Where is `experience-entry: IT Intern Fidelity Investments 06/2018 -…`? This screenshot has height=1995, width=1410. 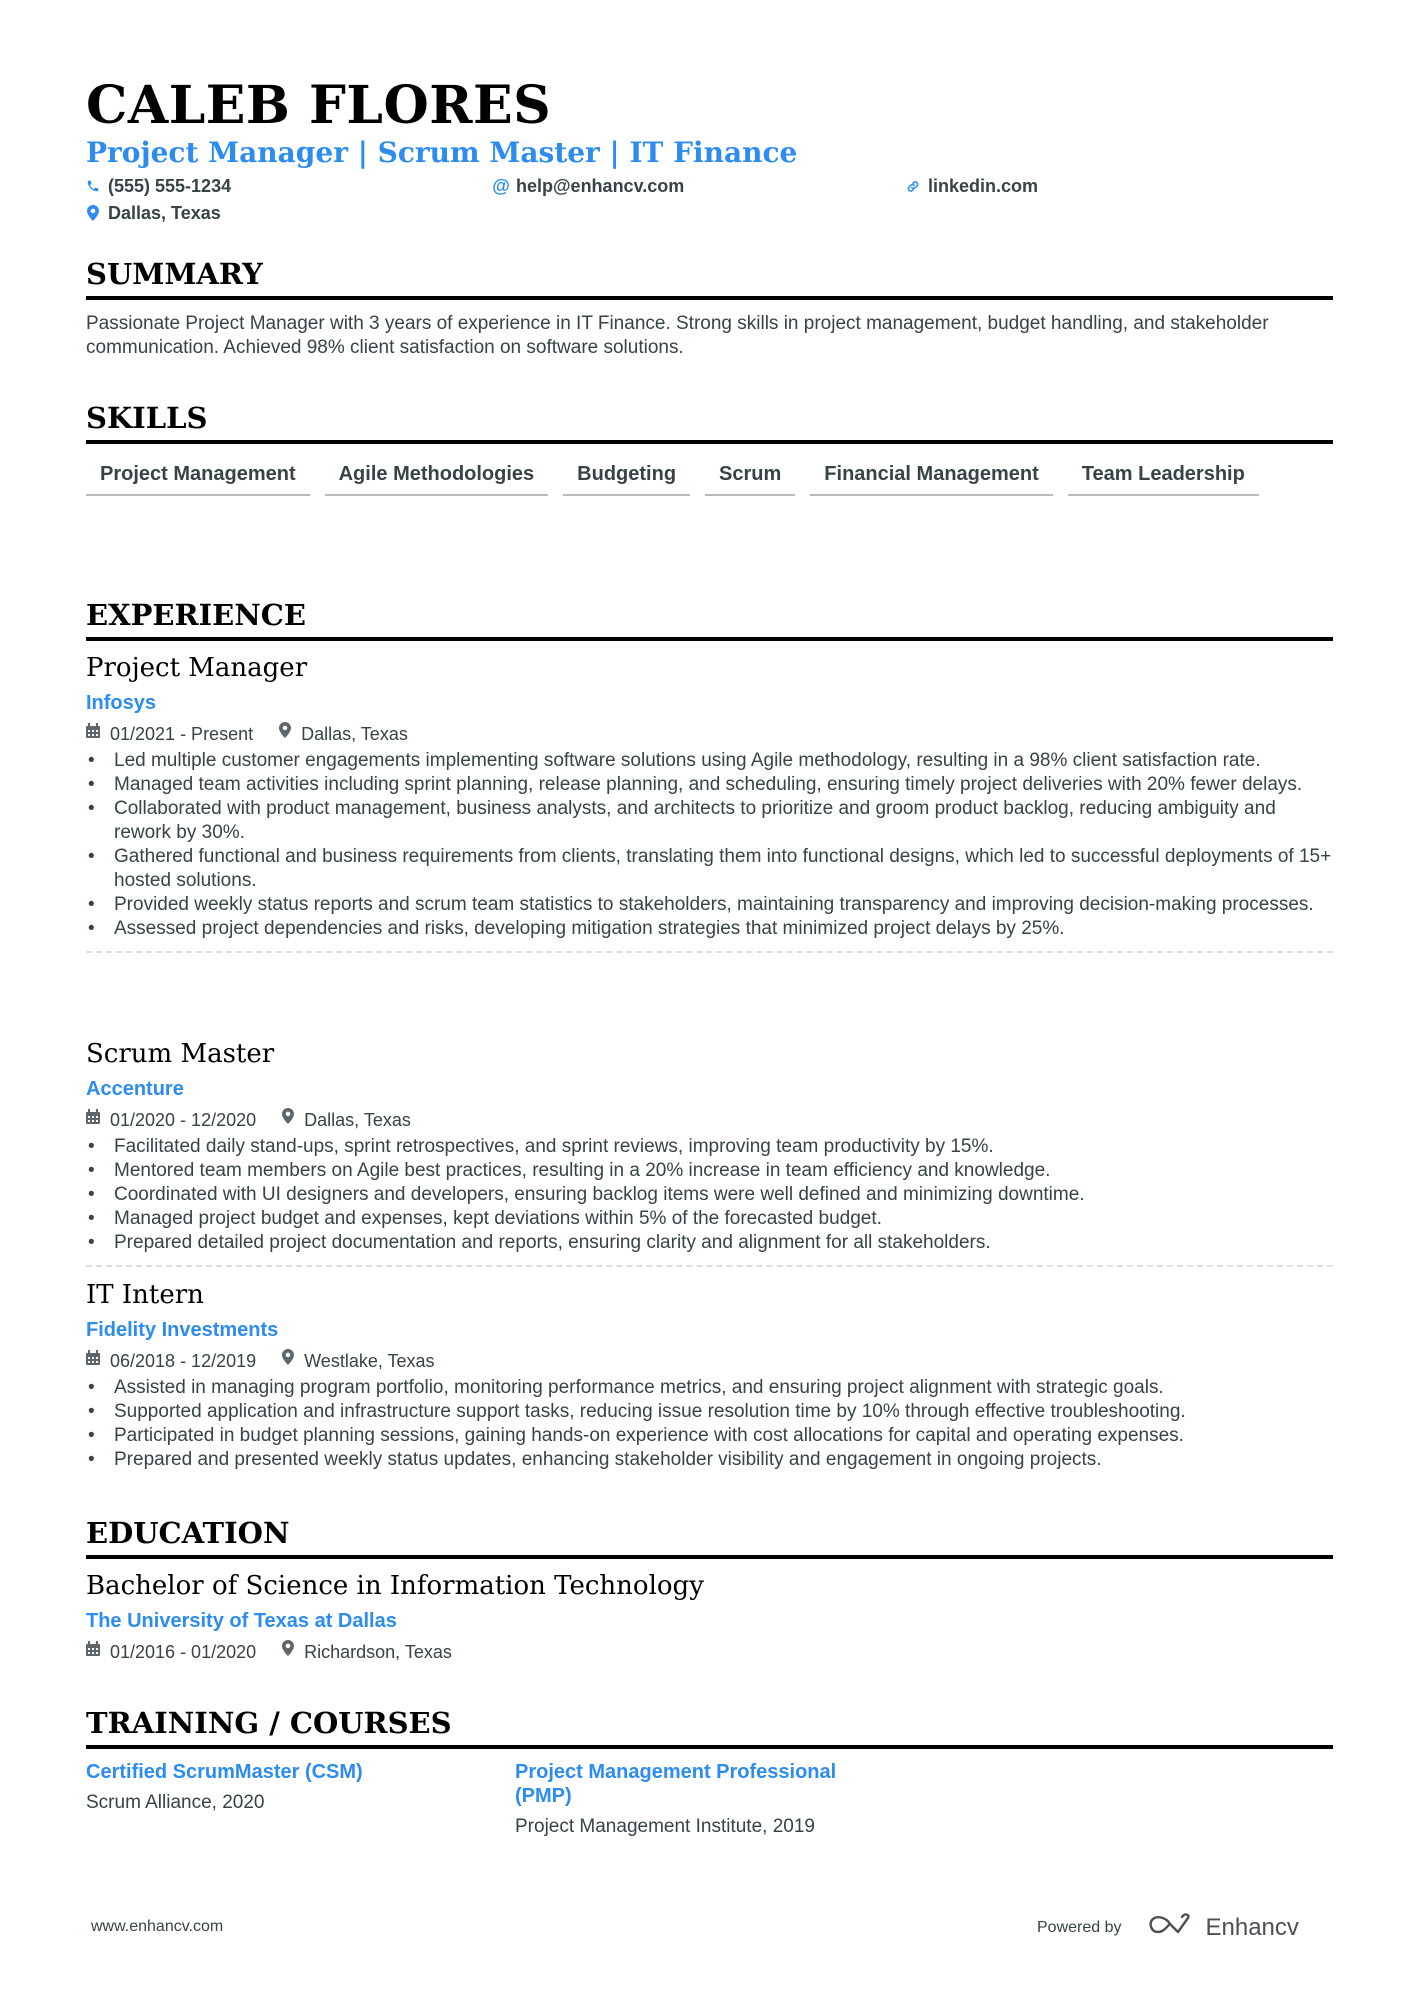 experience-entry: IT Intern Fidelity Investments 06/2018 -… is located at coordinates (709, 1375).